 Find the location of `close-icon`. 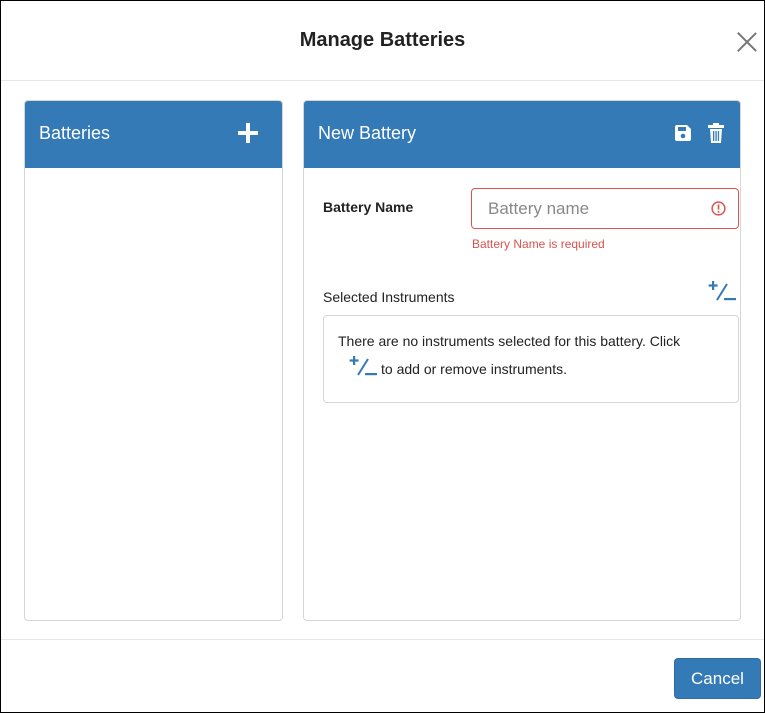

close-icon is located at coordinates (747, 42).